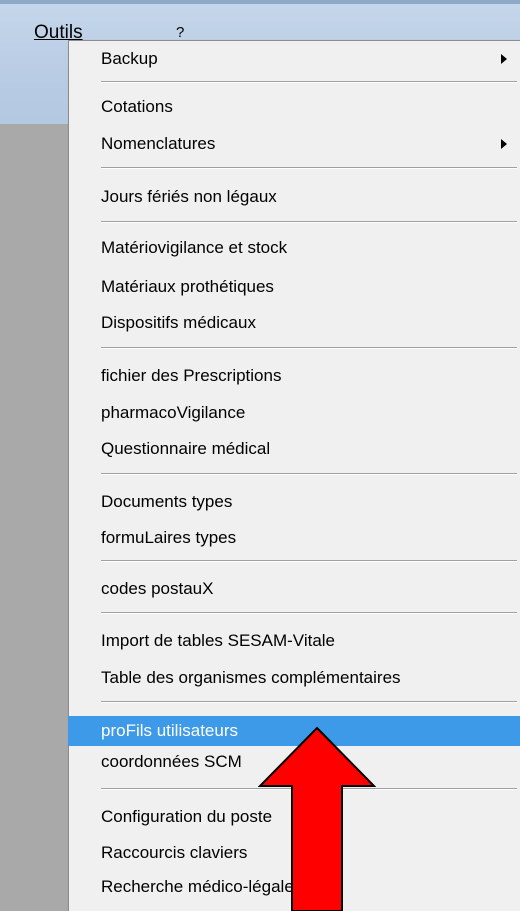 The image size is (520, 911). Describe the element at coordinates (194, 247) in the screenshot. I see `menu-item-label: Matériovigilance et stock` at that location.